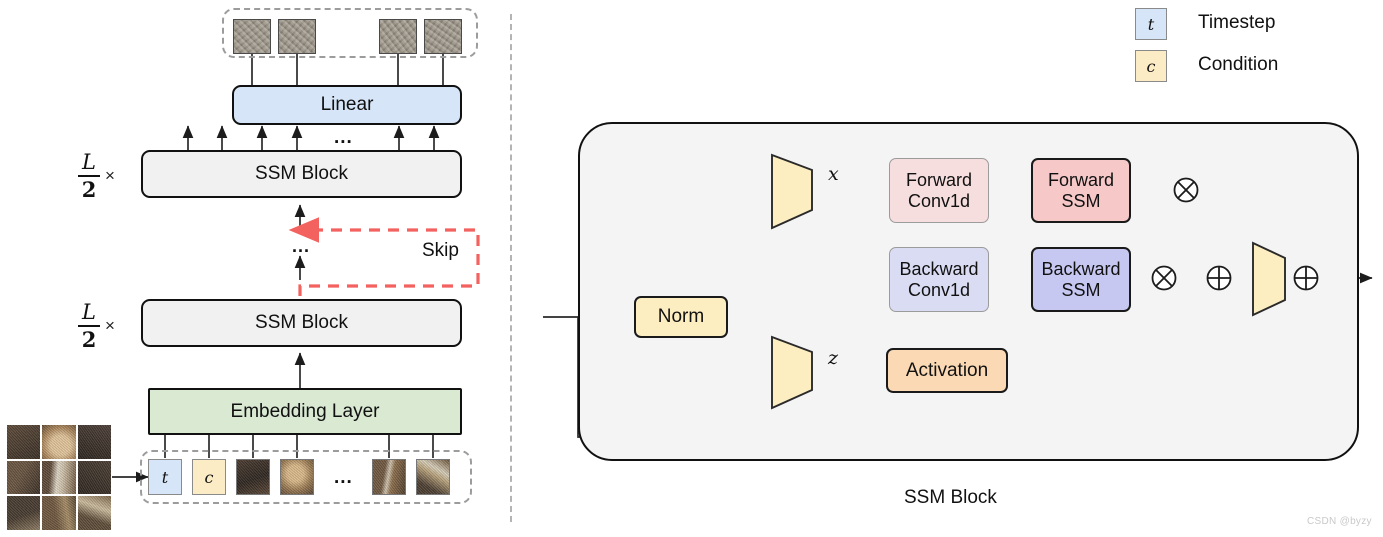  Describe the element at coordinates (1238, 64) in the screenshot. I see `legend-condition-label: Condition` at that location.